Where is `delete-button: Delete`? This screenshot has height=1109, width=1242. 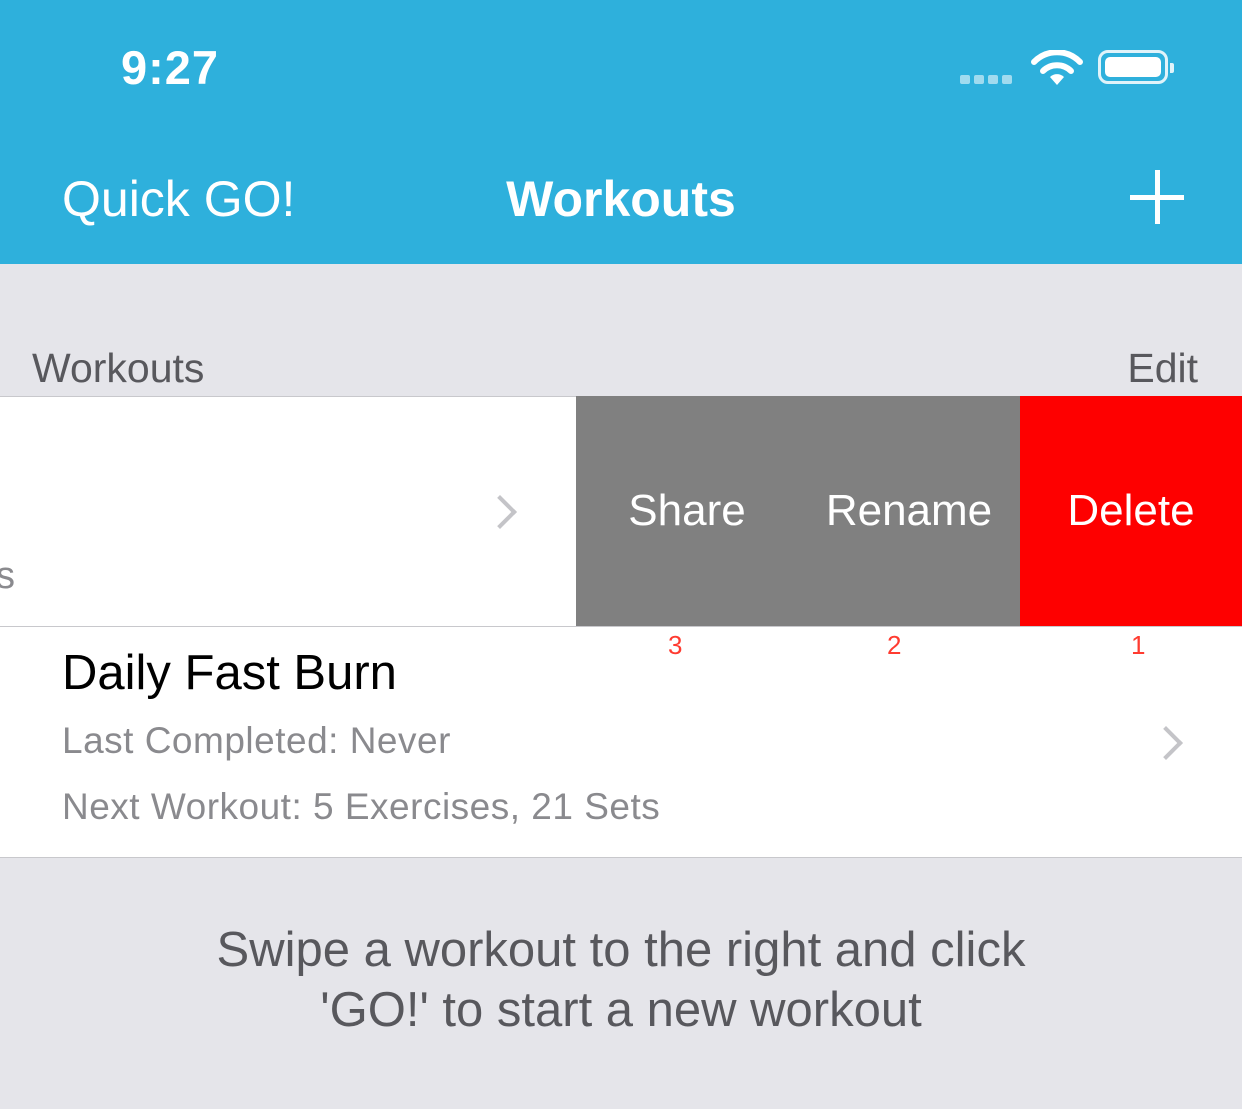
delete-button: Delete is located at coordinates (1131, 511).